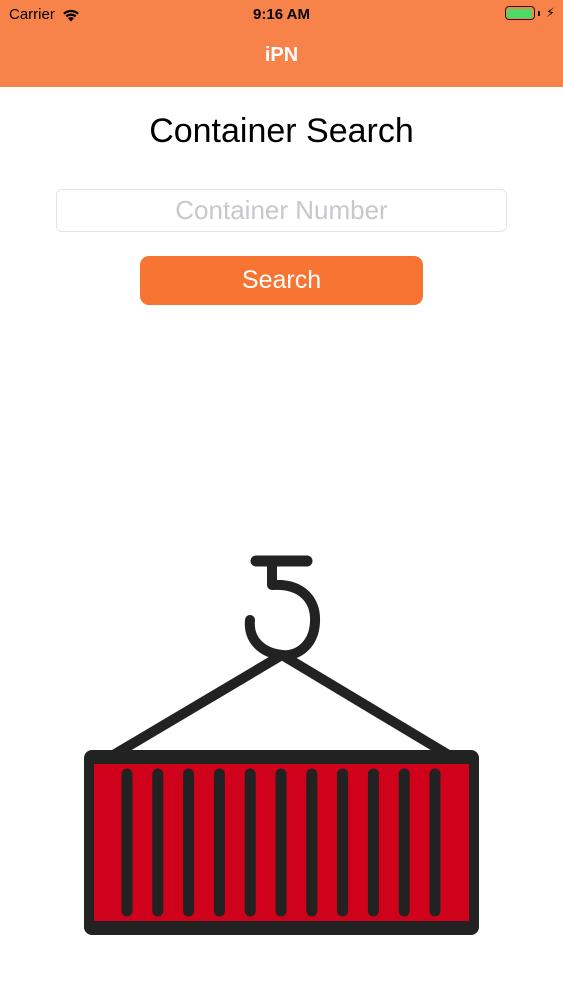  Describe the element at coordinates (281, 131) in the screenshot. I see `page-title: Container Search` at that location.